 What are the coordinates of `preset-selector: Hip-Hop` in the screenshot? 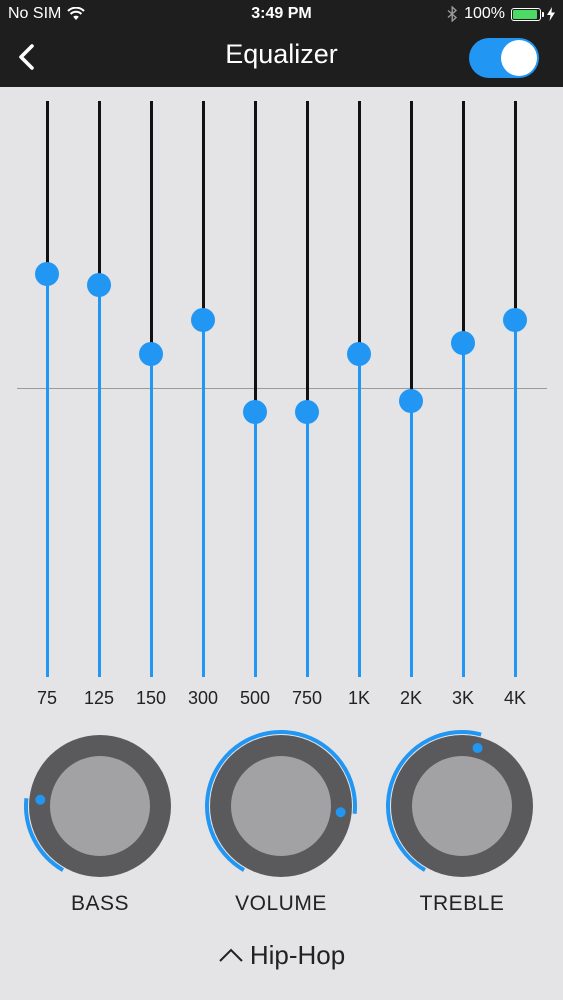 It's located at (281, 955).